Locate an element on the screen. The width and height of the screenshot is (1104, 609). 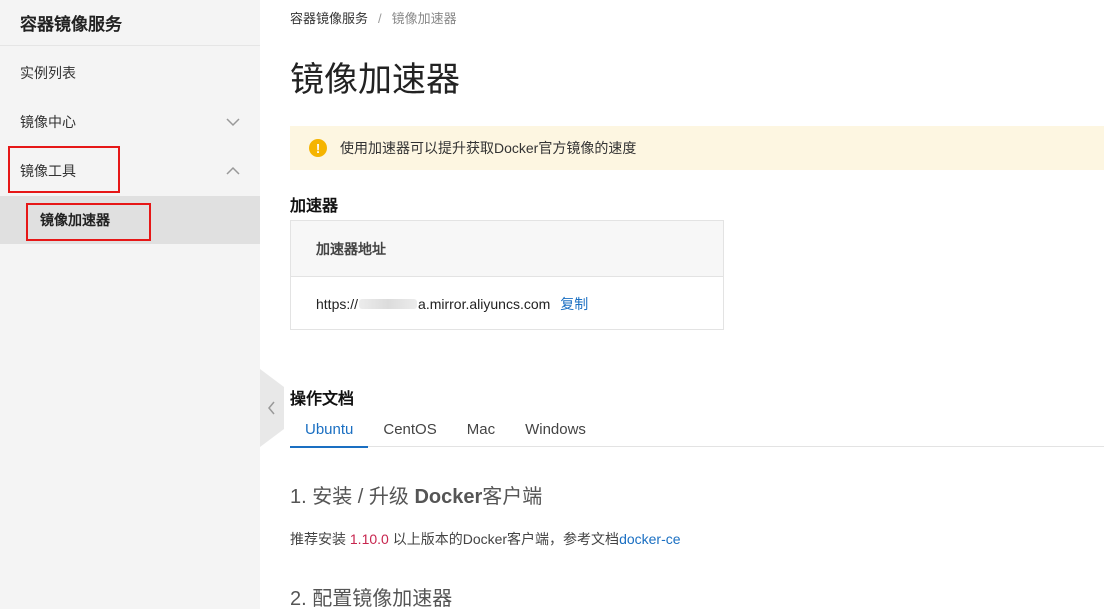
accelerator-section-title: 加速器 is located at coordinates (314, 206).